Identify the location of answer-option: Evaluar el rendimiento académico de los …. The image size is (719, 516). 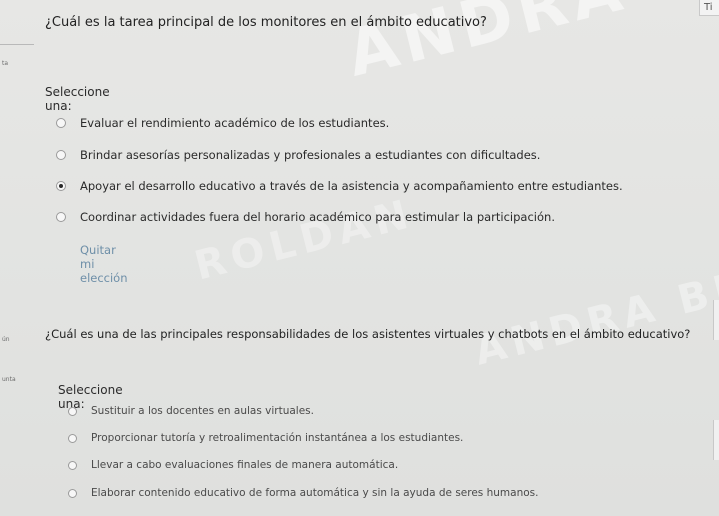
(222, 123).